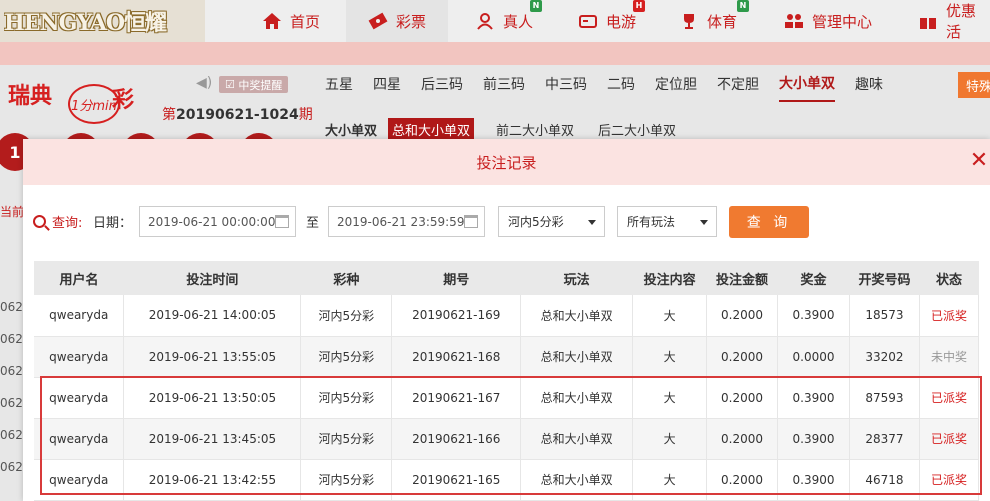  Describe the element at coordinates (637, 129) in the screenshot. I see `subtab-houer: 后二大小单双` at that location.